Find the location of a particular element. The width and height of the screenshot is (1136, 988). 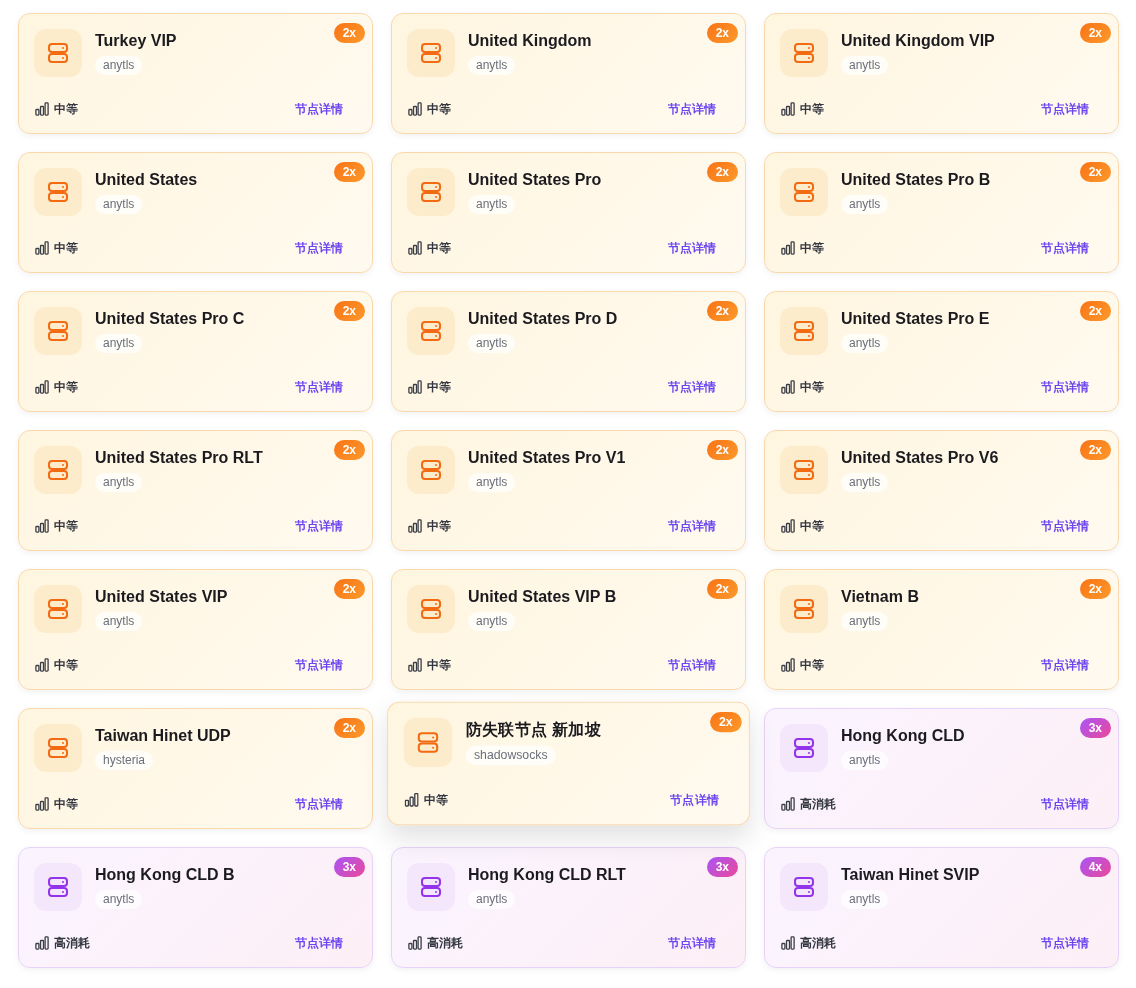

node-name: United States Pro B is located at coordinates (916, 180).